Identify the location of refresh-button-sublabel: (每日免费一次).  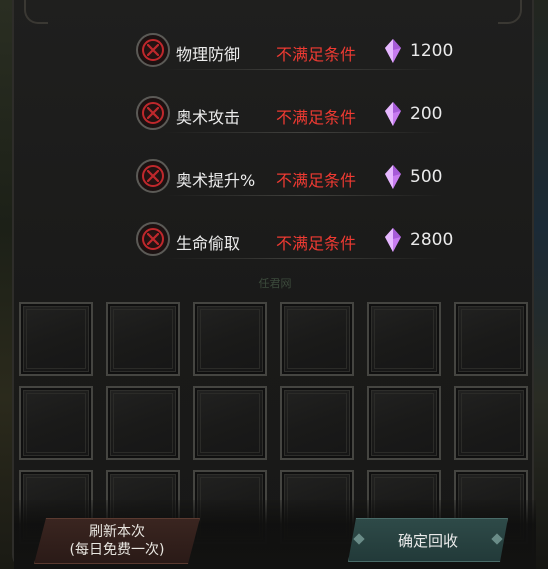
(117, 550).